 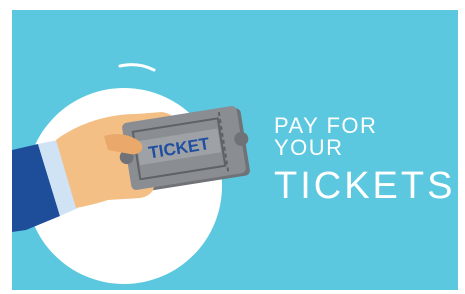 What do you see at coordinates (365, 186) in the screenshot?
I see `headline-line-2: TICKETS` at bounding box center [365, 186].